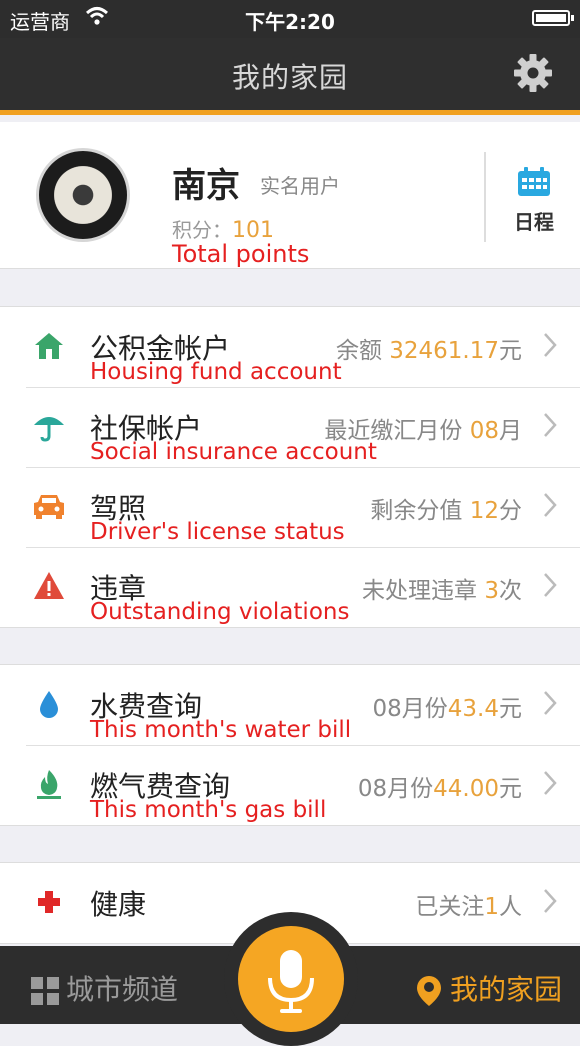 This screenshot has height=1046, width=580. I want to click on row-value: 08月份43.4元, so click(447, 709).